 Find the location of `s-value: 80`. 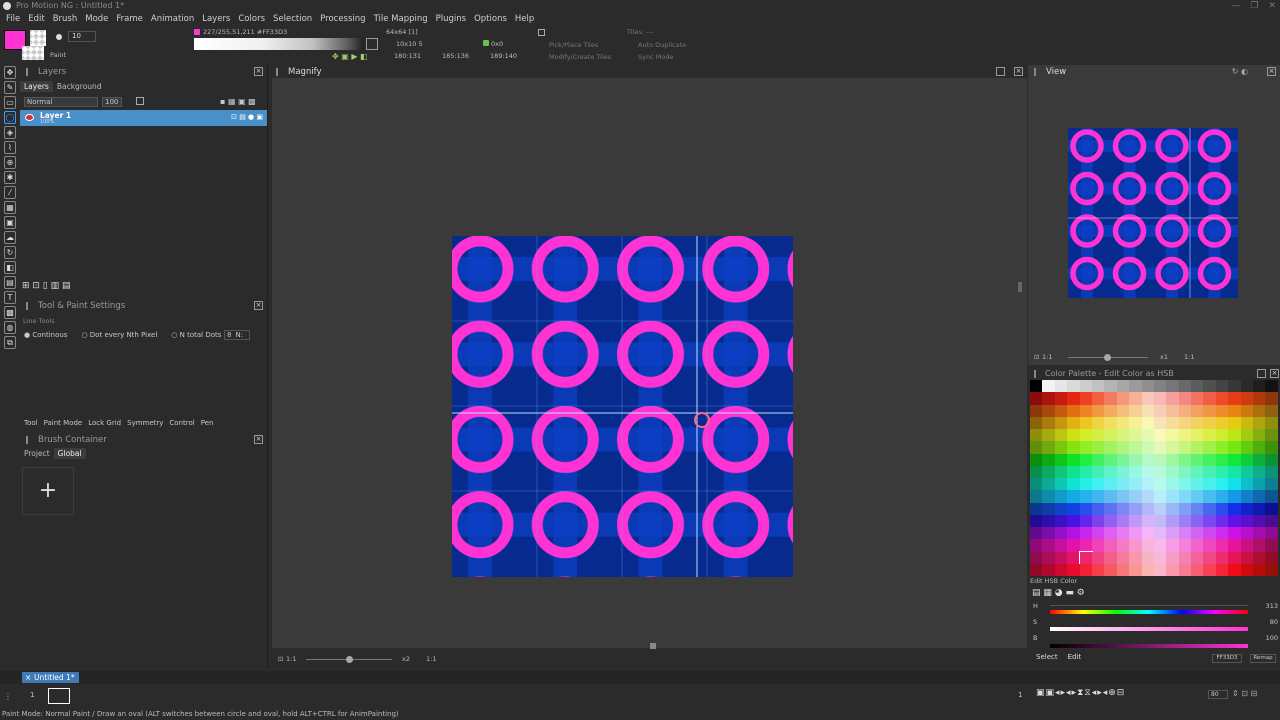

s-value: 80 is located at coordinates (1274, 622).